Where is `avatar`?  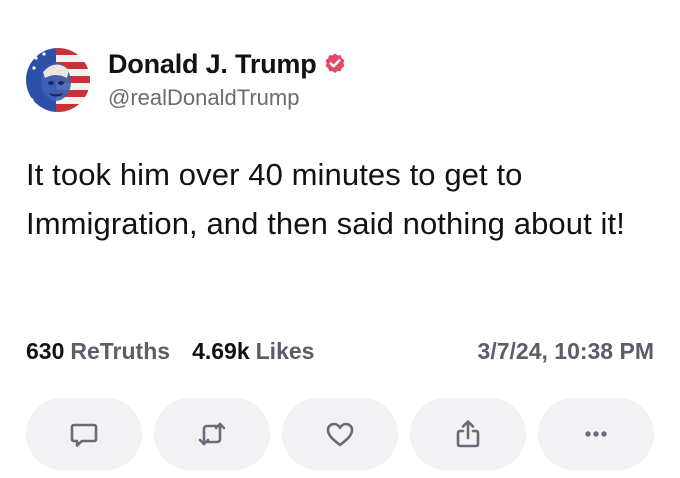
avatar is located at coordinates (58, 80).